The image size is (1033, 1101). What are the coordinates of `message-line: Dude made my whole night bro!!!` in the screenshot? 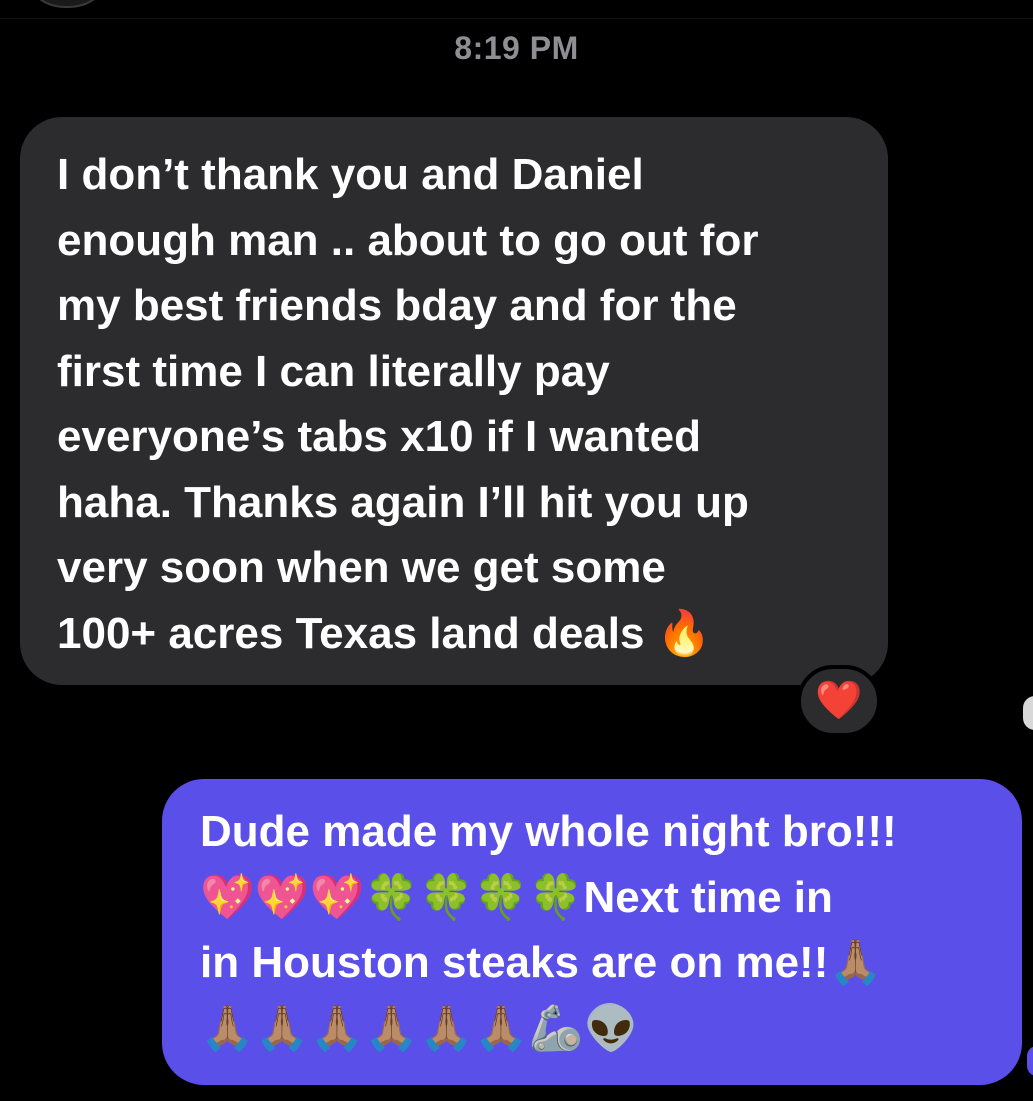 It's located at (548, 831).